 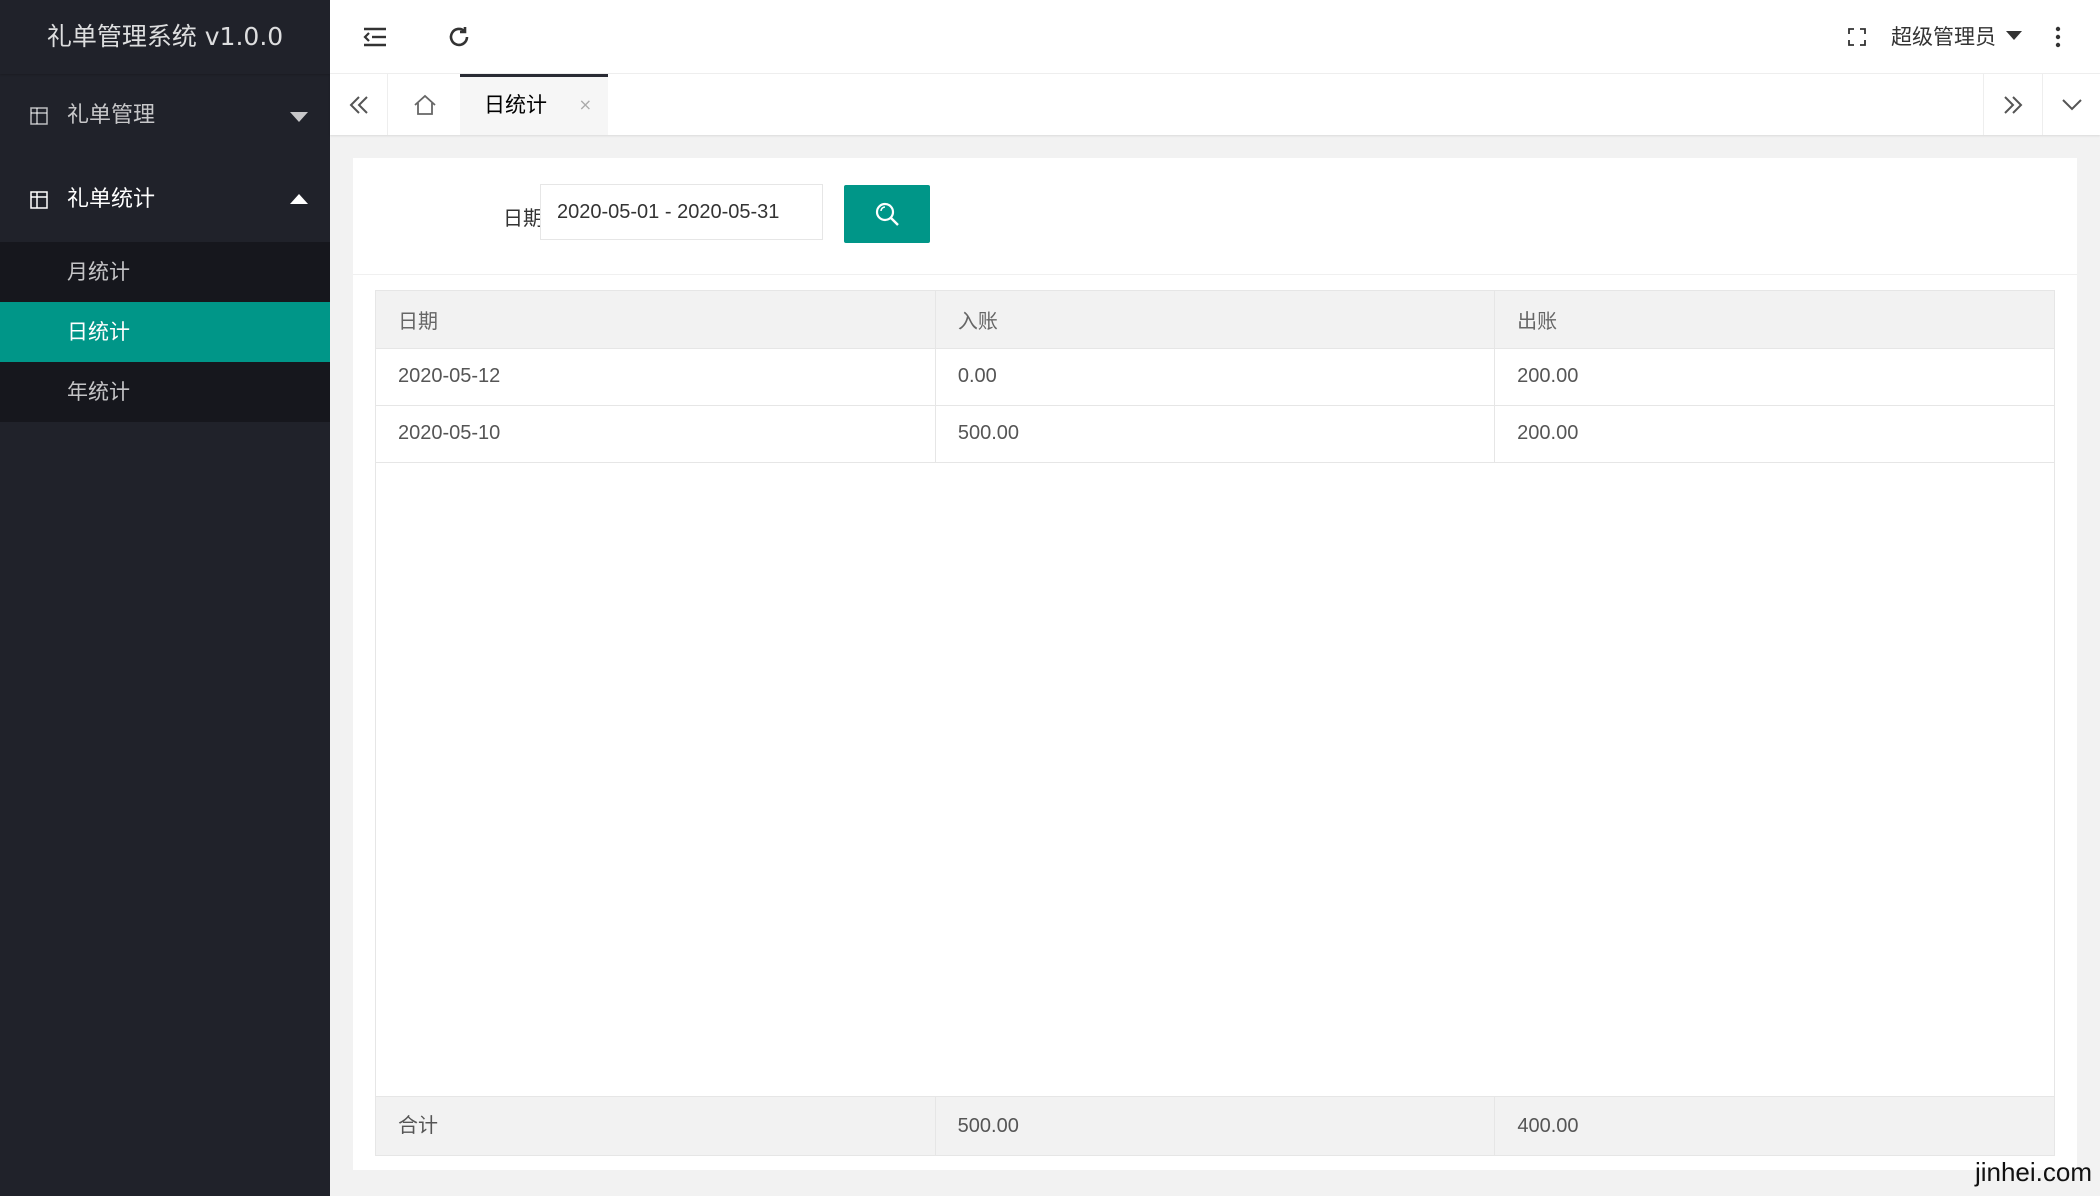 I want to click on table-header-row: 日期 入账 出账, so click(x=1215, y=320).